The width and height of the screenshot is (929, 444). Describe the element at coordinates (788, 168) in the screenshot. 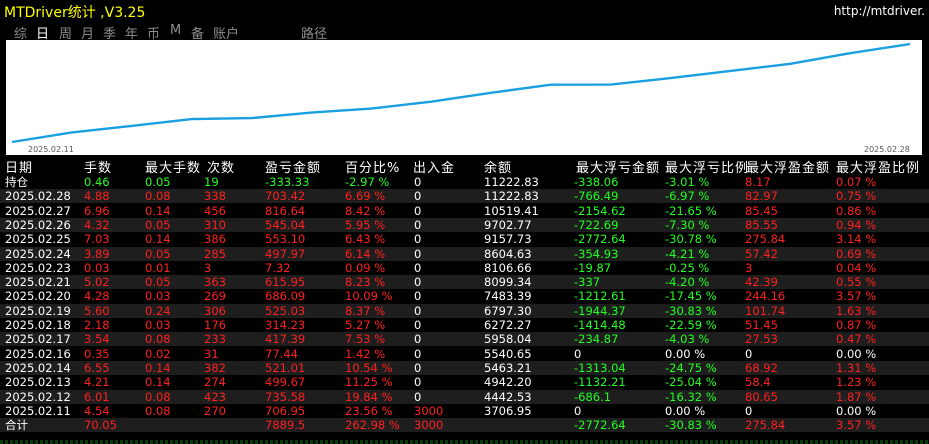

I see `header-max-float-profit: 最大浮盈金额` at that location.